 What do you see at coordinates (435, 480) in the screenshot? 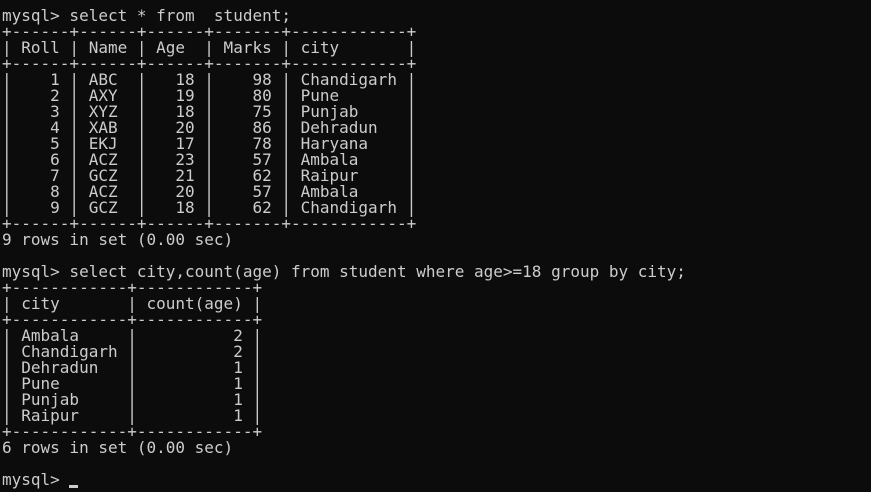
I see `prompt-line: mysql>` at bounding box center [435, 480].